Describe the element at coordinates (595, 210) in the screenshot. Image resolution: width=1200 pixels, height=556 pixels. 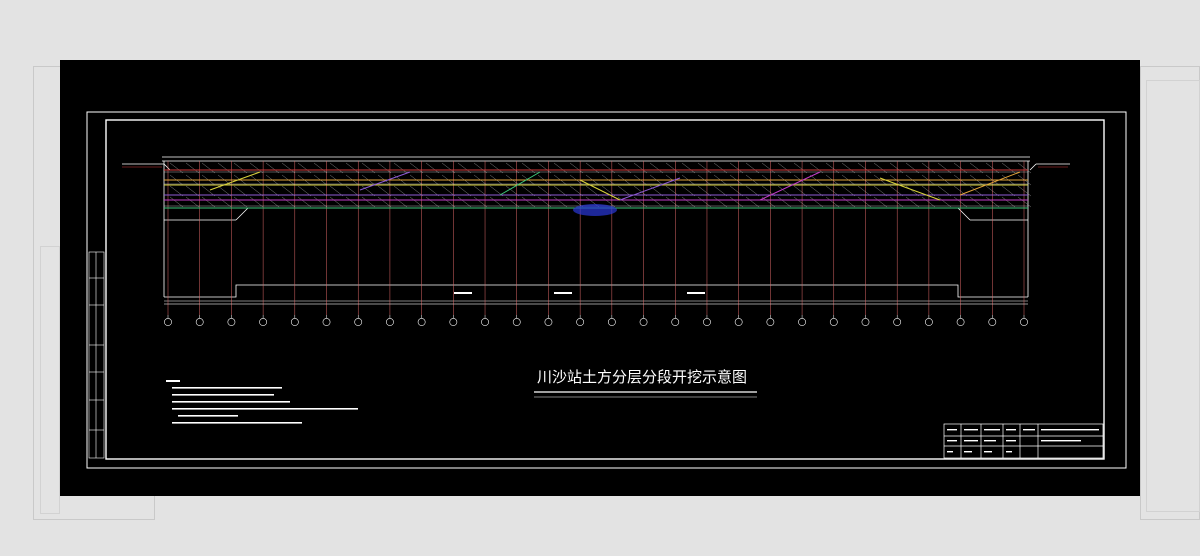
I see `blue-zone` at that location.